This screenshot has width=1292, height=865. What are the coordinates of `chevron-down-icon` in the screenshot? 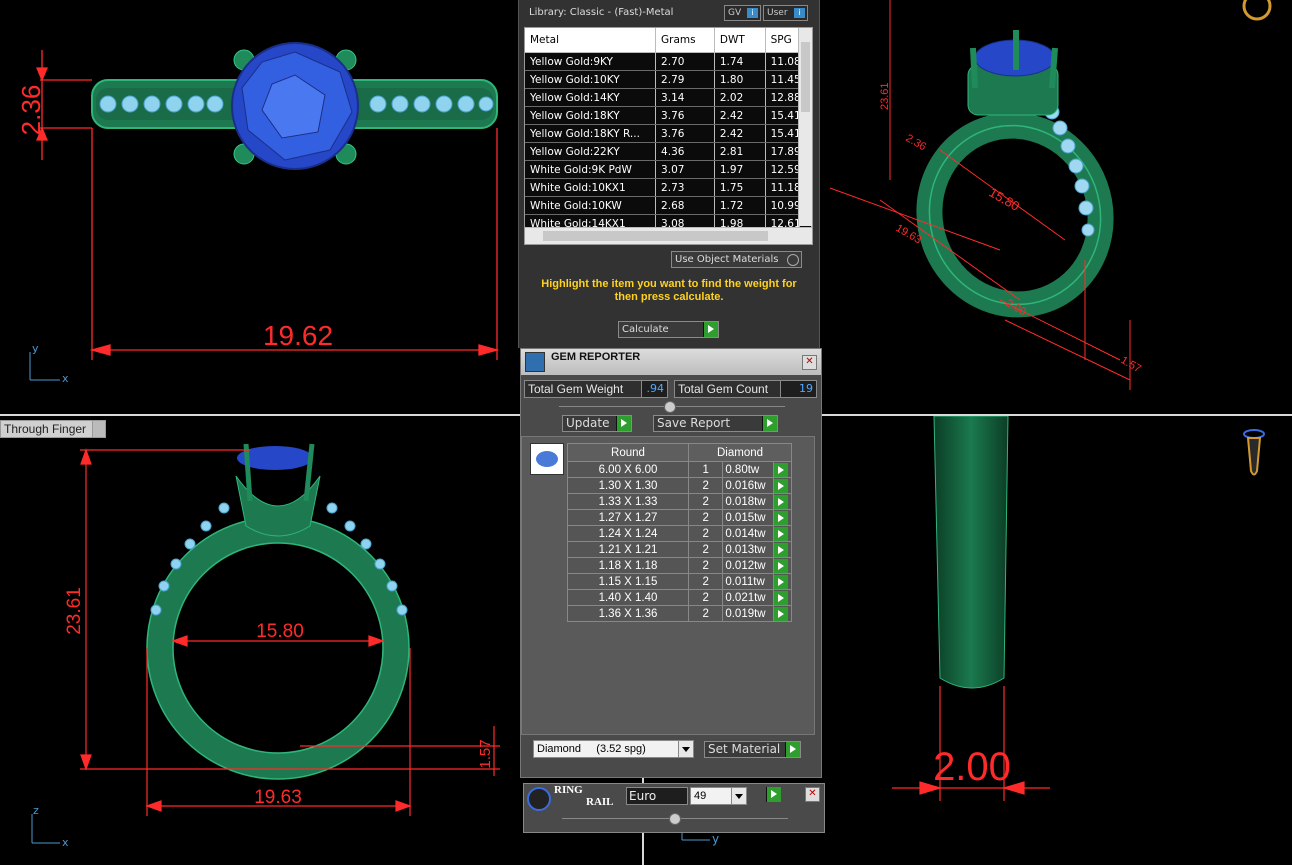 It's located at (738, 796).